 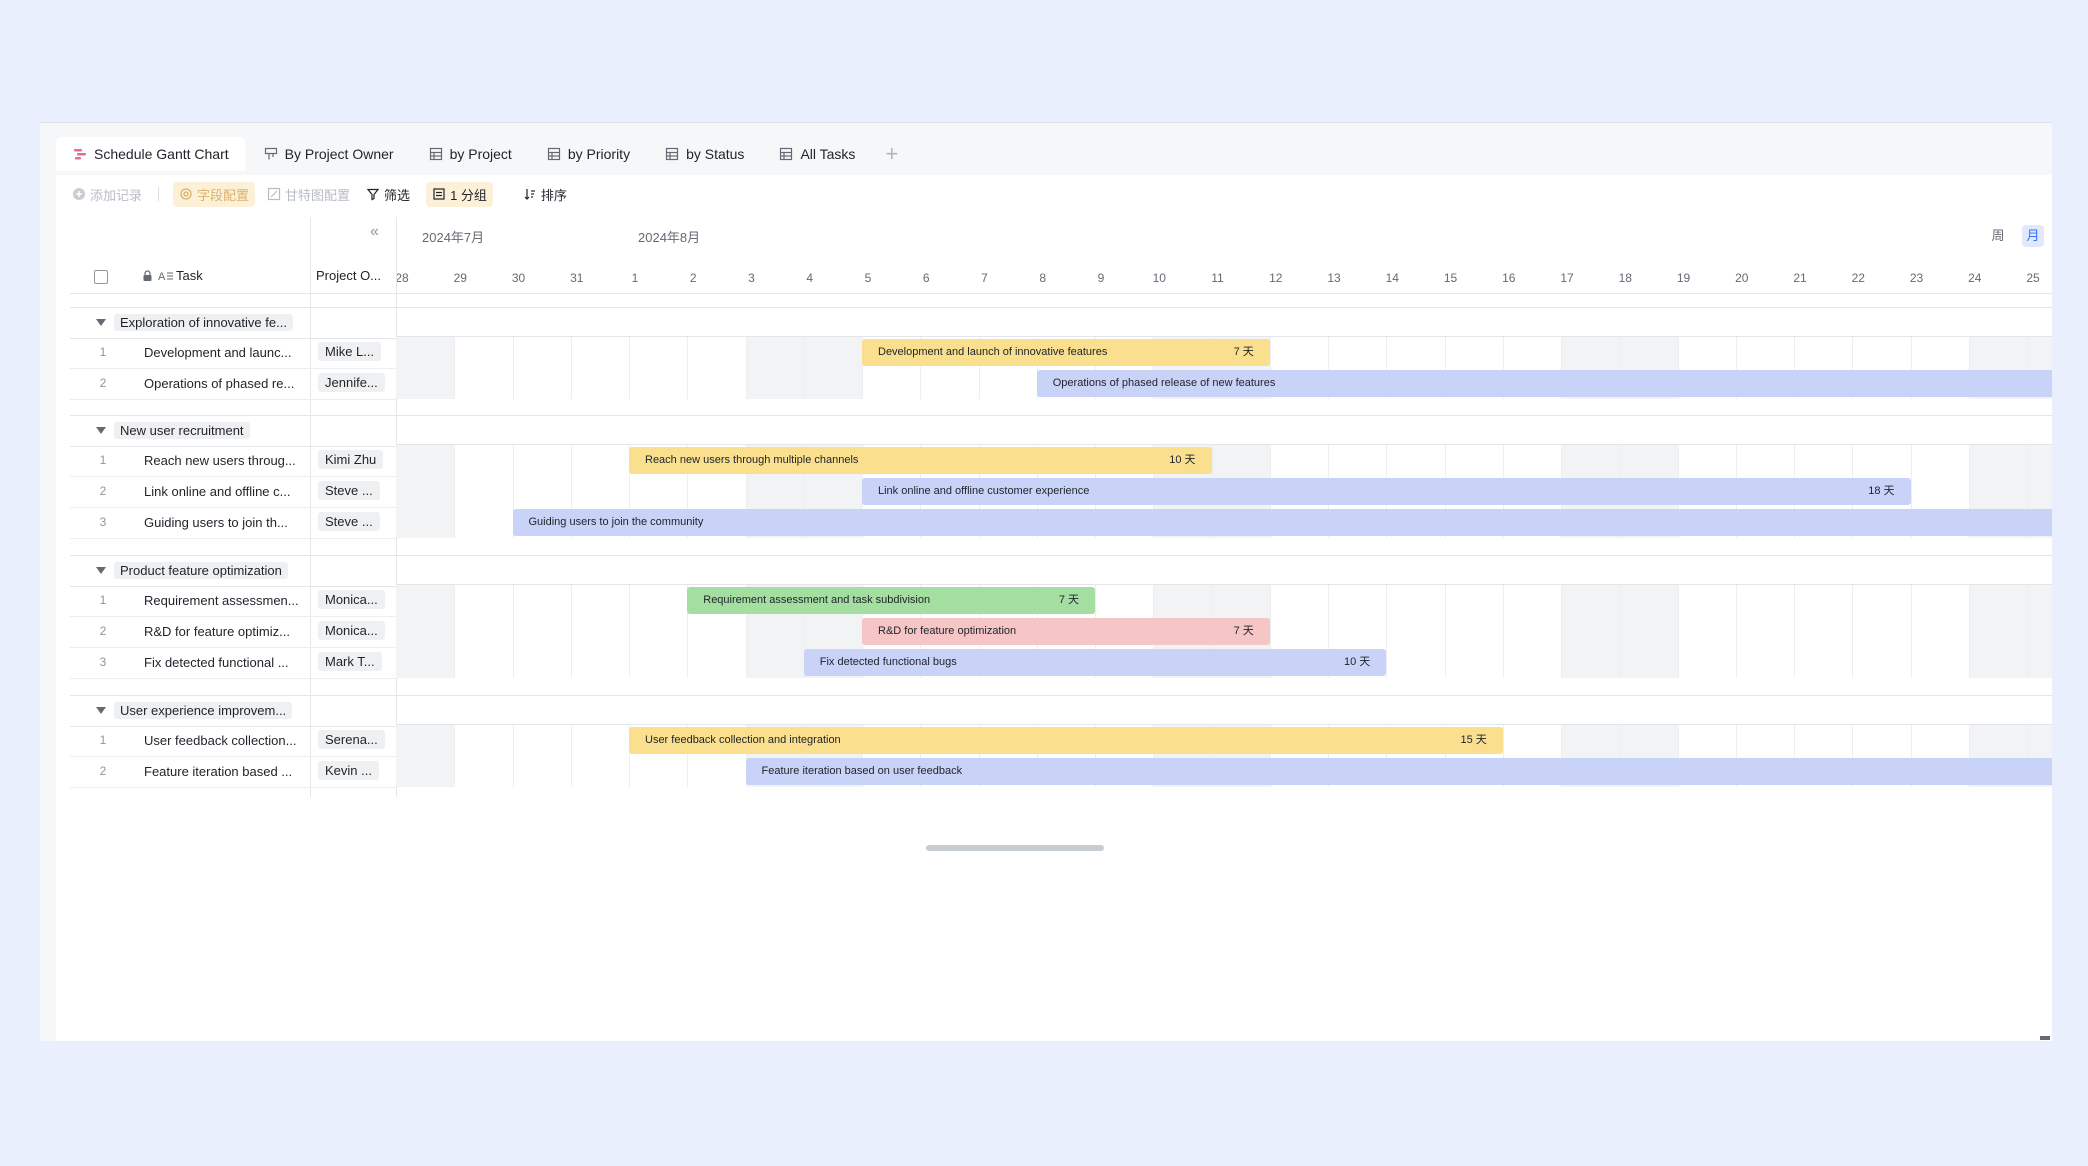 What do you see at coordinates (577, 278) in the screenshot?
I see `day-label: 31` at bounding box center [577, 278].